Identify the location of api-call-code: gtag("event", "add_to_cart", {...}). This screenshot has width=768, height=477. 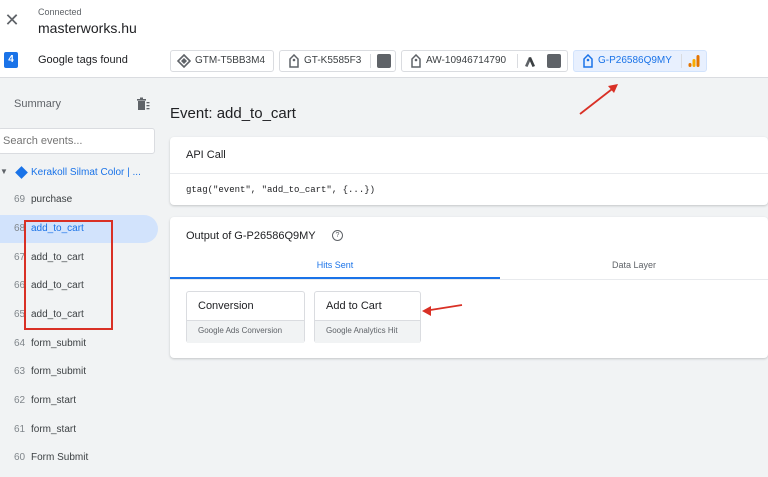
(281, 190).